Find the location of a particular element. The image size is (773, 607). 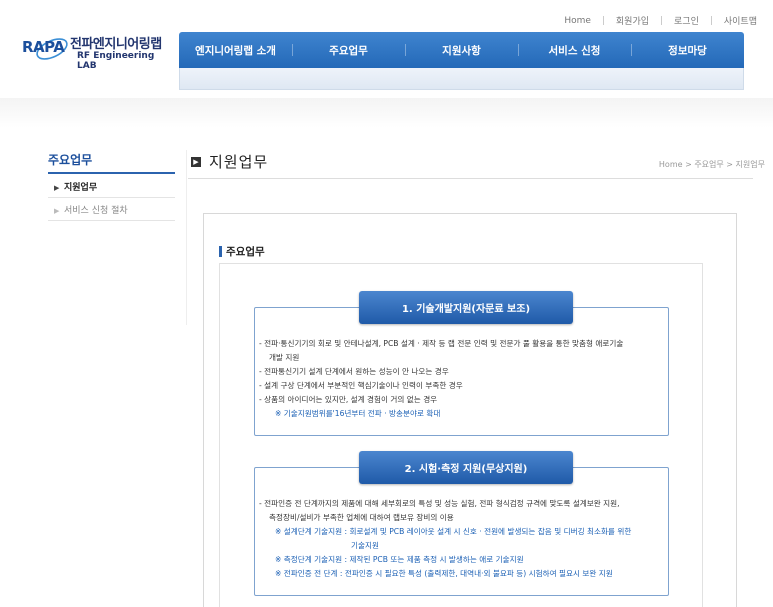

detail-line: - 전파통신기기 설계 단계에서 원하는 성능이 안 나오는 경우 is located at coordinates (354, 371).